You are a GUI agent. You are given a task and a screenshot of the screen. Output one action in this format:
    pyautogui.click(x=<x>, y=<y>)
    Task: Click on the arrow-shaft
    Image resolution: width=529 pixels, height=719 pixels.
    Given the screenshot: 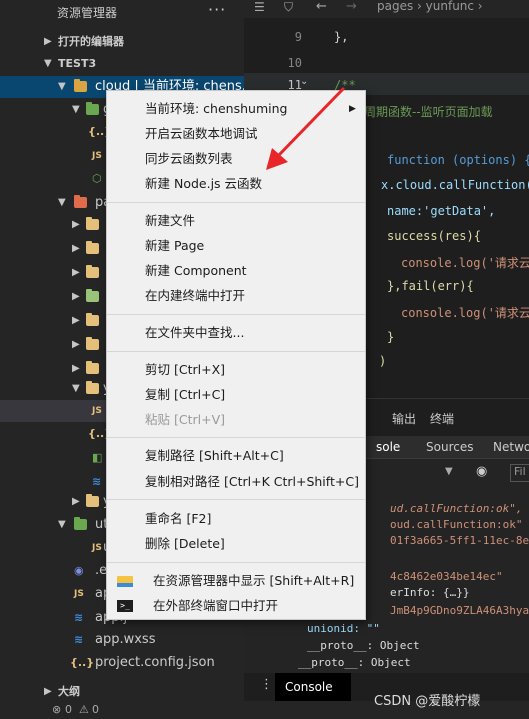 What is the action you would take?
    pyautogui.click(x=310, y=122)
    